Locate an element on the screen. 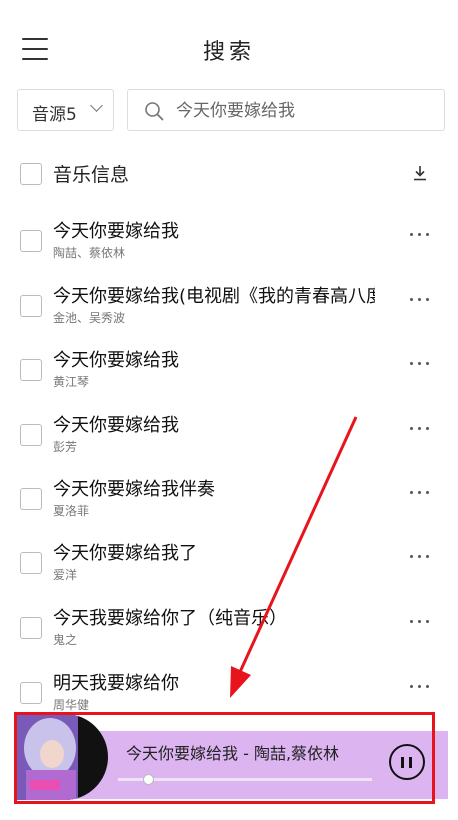 This screenshot has width=458, height=820. search-box is located at coordinates (286, 110).